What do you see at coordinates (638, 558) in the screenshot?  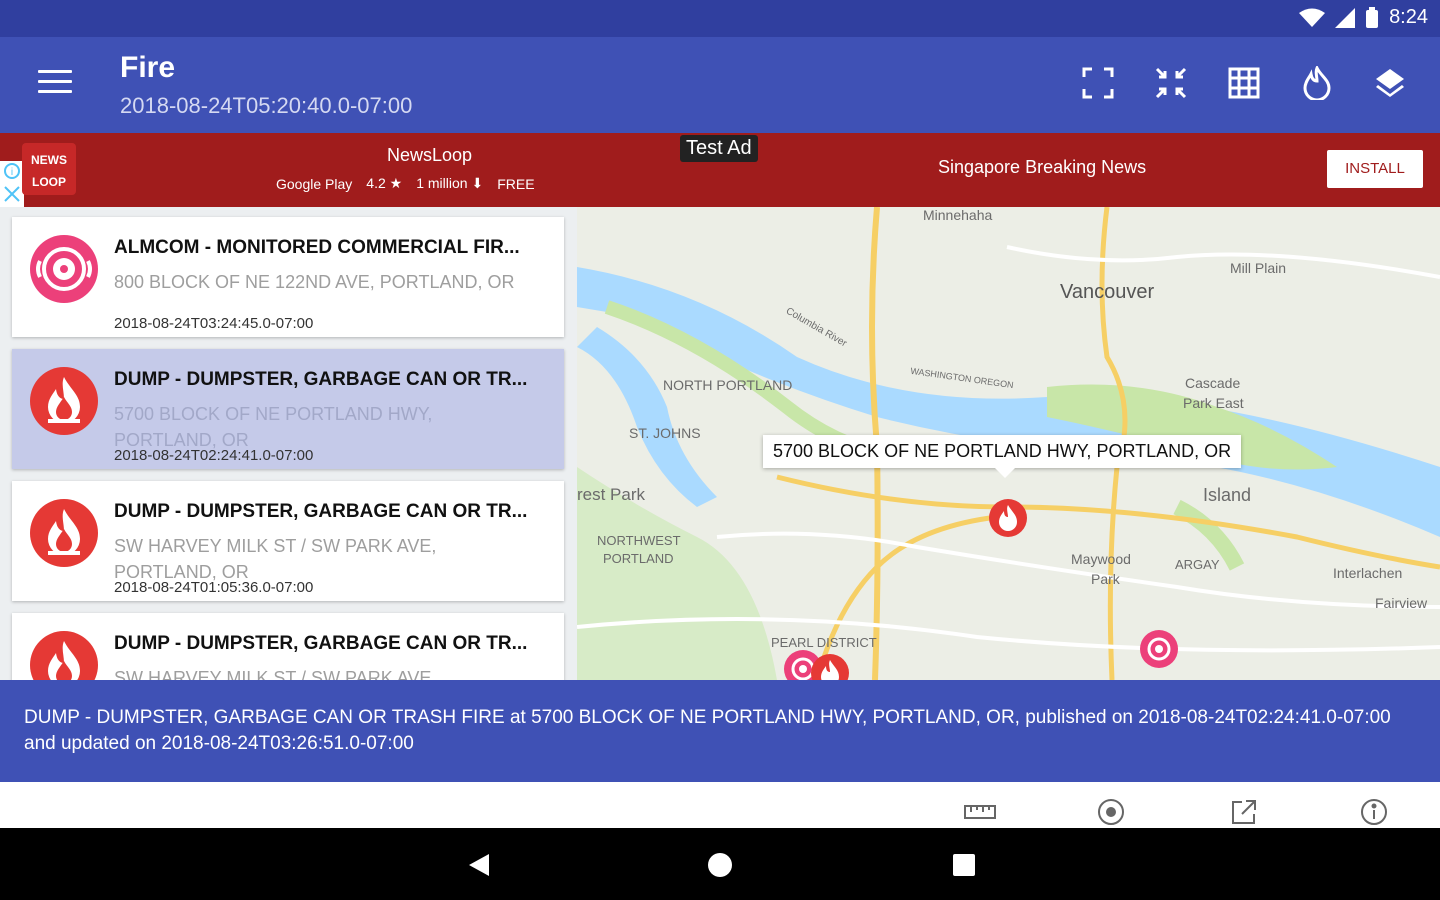 I see `map-label-portland: PORTLAND` at bounding box center [638, 558].